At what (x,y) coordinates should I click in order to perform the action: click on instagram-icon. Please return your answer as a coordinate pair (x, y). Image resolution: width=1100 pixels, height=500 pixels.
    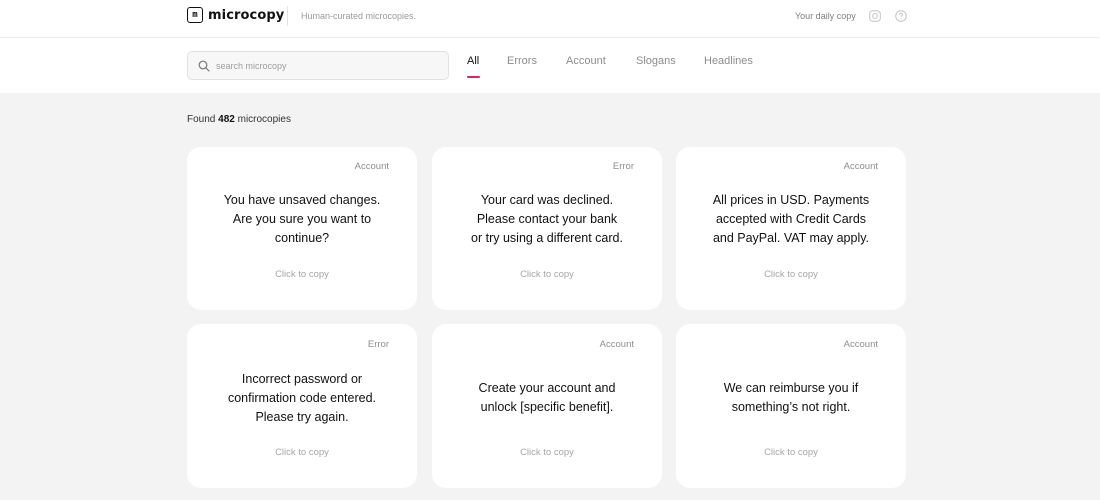
    Looking at the image, I should click on (875, 16).